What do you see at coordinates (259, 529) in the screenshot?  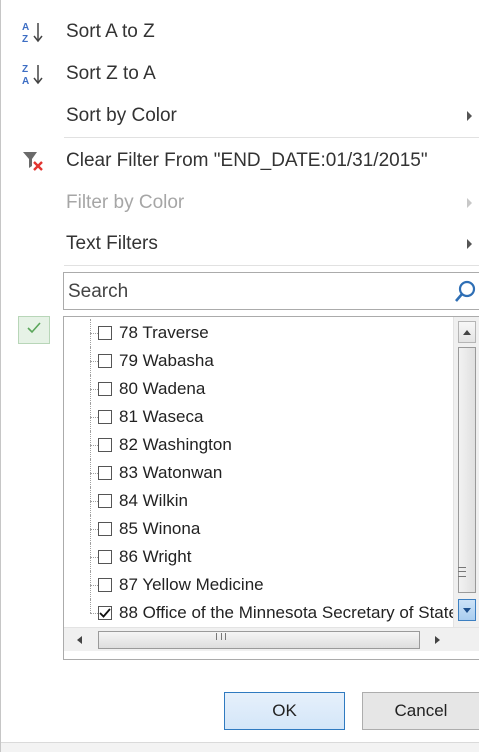 I see `list-item: 85 Winona` at bounding box center [259, 529].